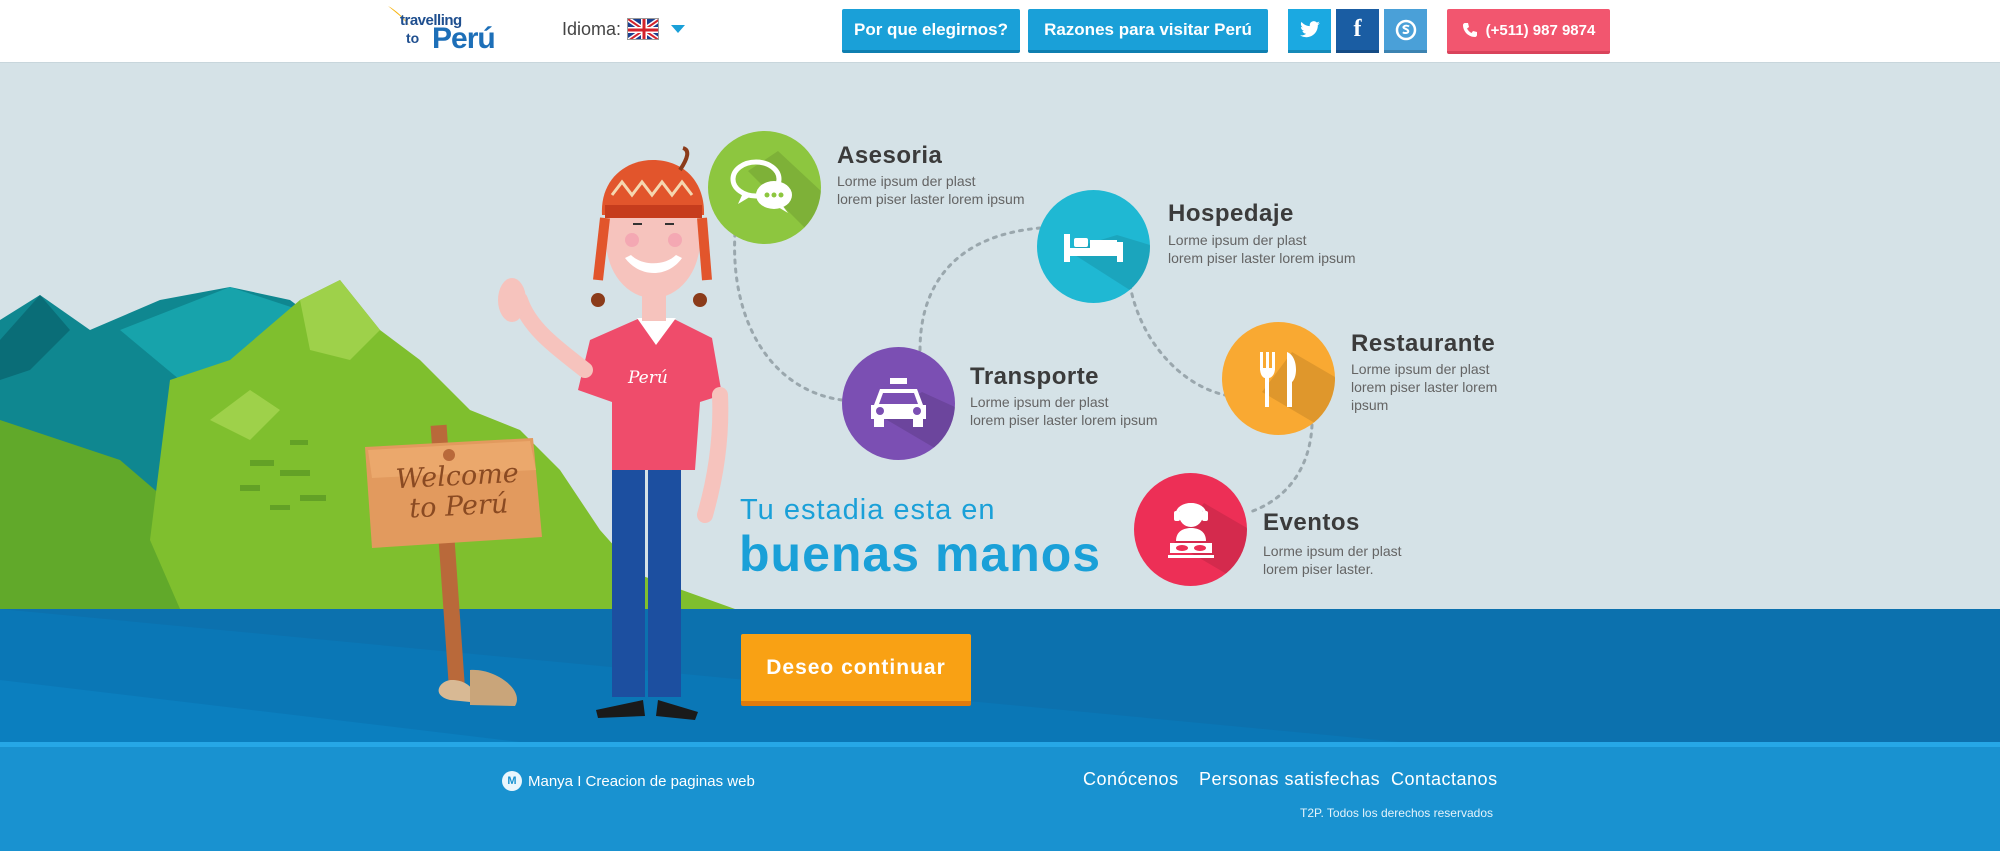  I want to click on footer-link-conocenos: Conócenos, so click(1131, 779).